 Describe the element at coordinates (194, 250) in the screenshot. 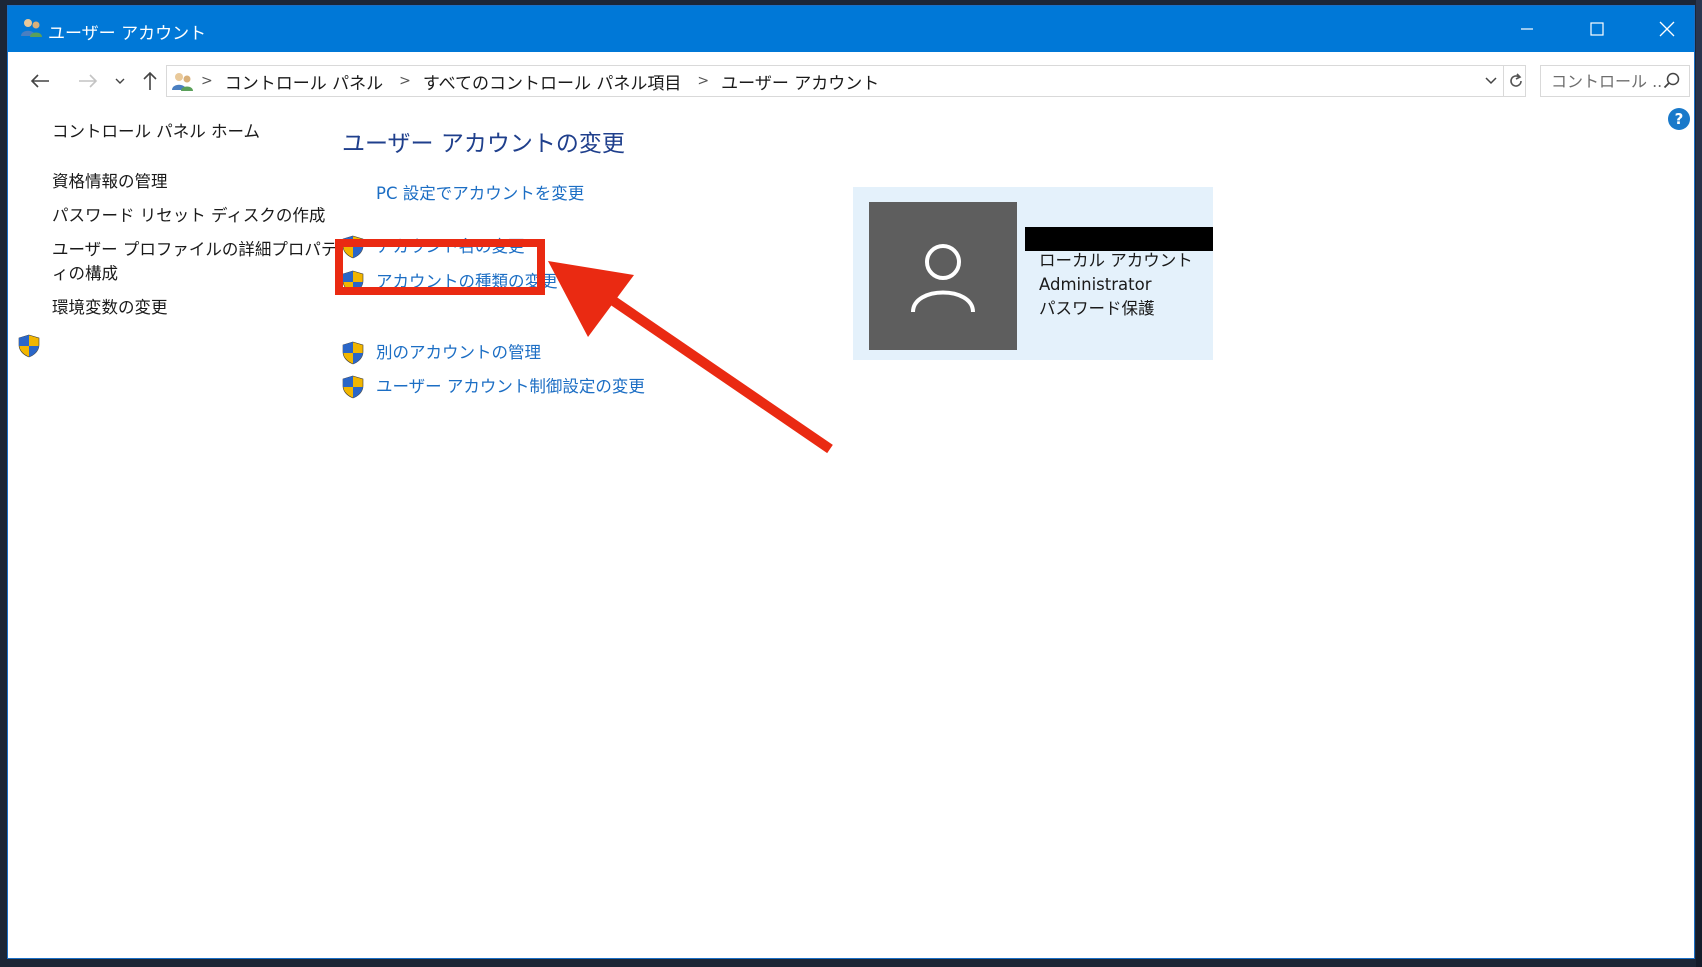

I see `sidebar-item-advanced-profile-line1: ユーザー プロファイルの詳細プロパテ` at that location.